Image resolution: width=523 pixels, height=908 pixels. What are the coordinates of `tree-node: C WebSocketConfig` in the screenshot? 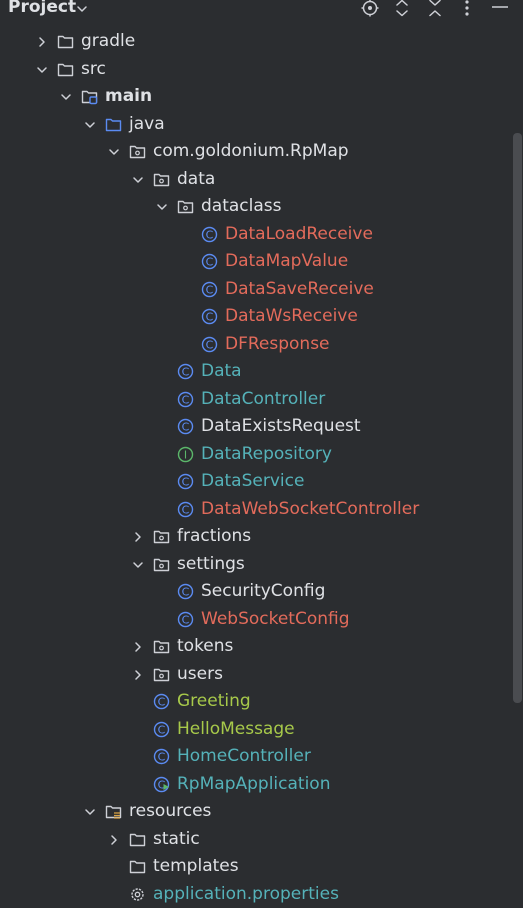 It's located at (256, 620).